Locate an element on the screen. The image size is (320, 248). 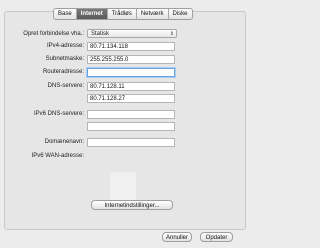
subnet-field: 255.255.255.0 is located at coordinates (131, 59).